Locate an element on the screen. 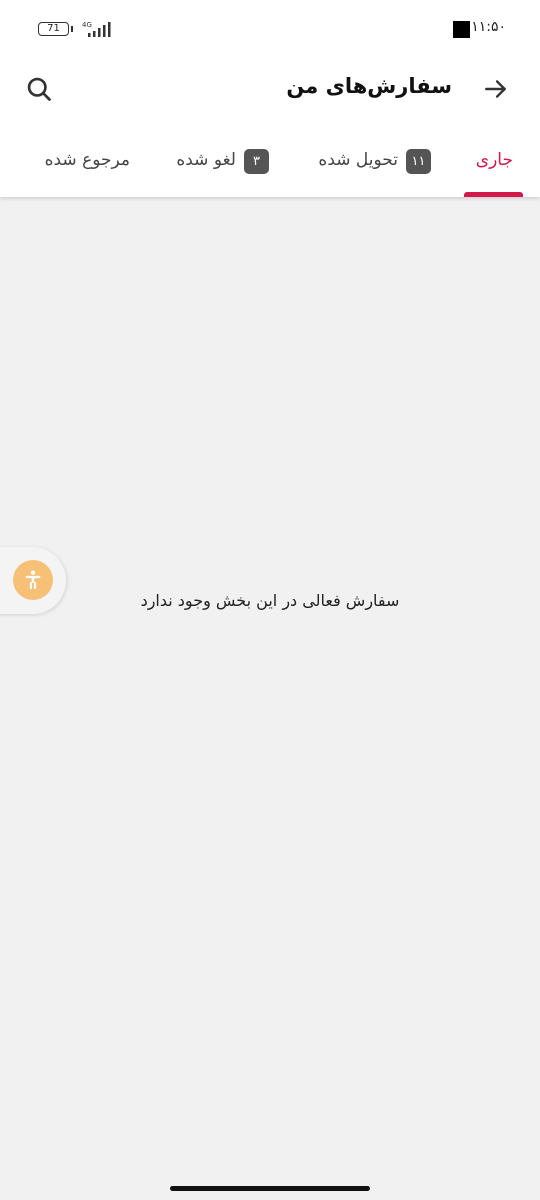  tab-delivered-badge: ۱۱ is located at coordinates (418, 161).